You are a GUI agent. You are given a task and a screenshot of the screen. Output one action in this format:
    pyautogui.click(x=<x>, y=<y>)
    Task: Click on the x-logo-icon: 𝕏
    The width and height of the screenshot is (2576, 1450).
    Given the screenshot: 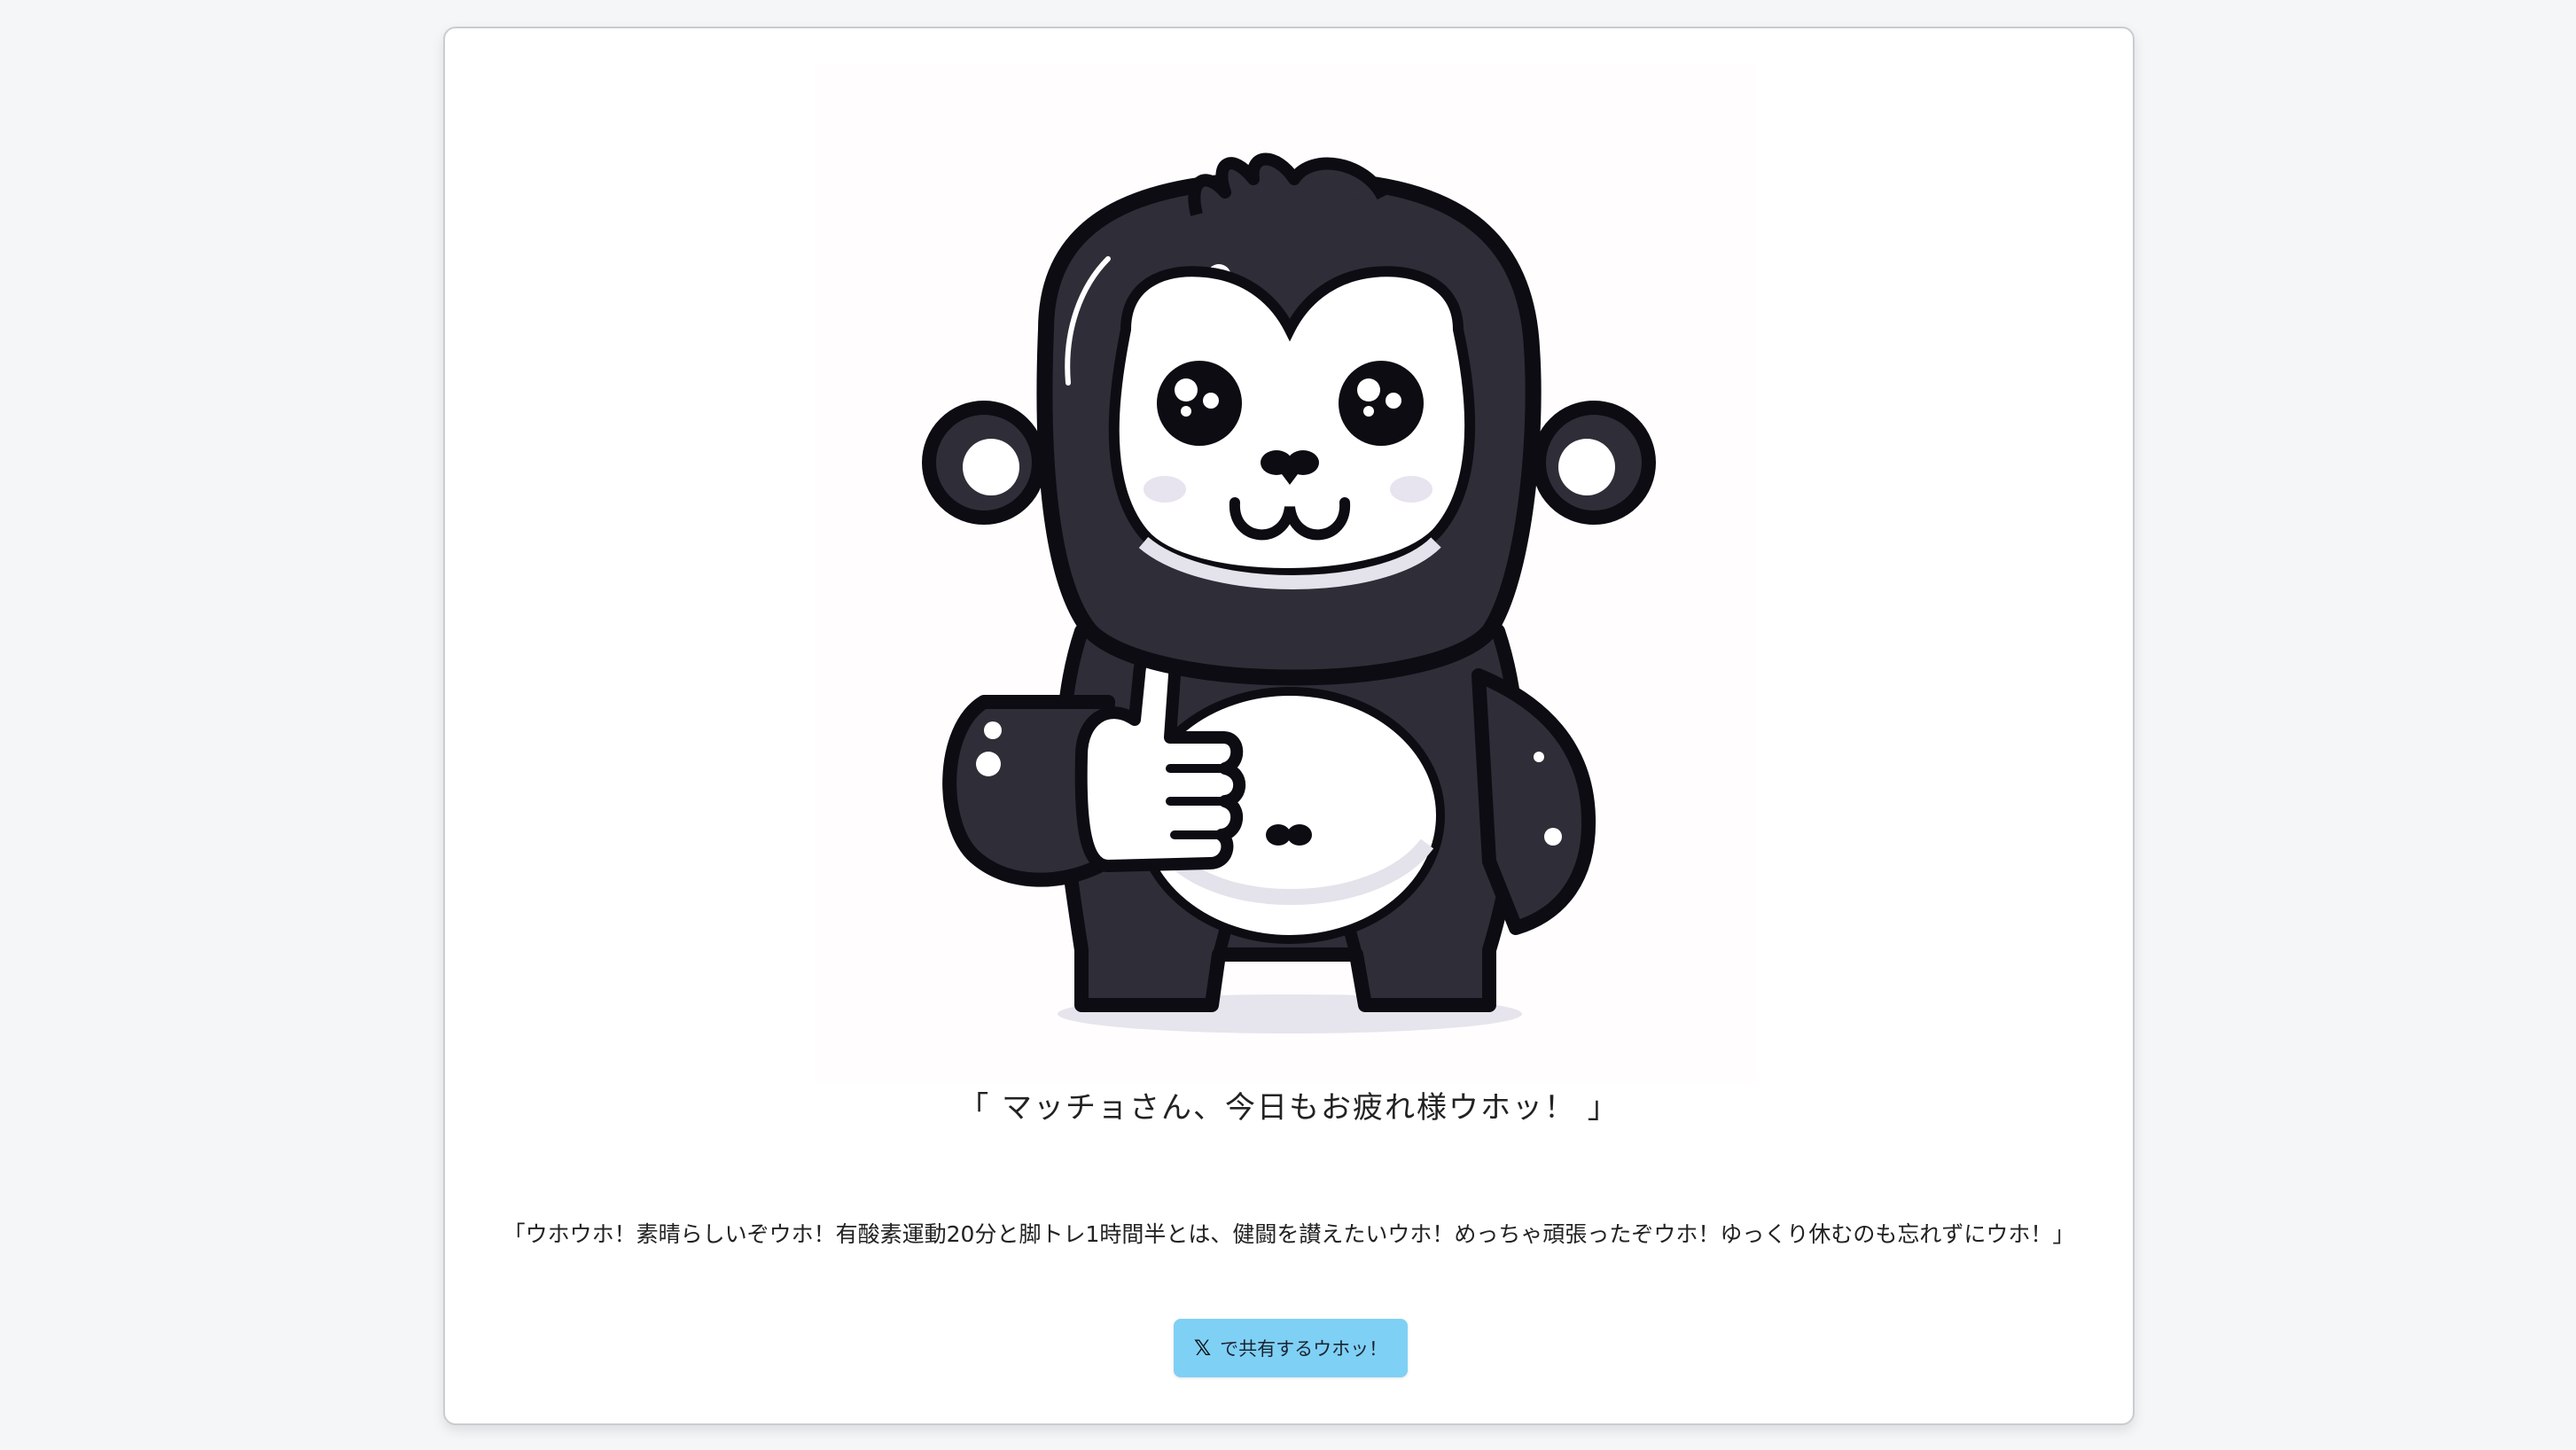 What is the action you would take?
    pyautogui.click(x=1202, y=1348)
    